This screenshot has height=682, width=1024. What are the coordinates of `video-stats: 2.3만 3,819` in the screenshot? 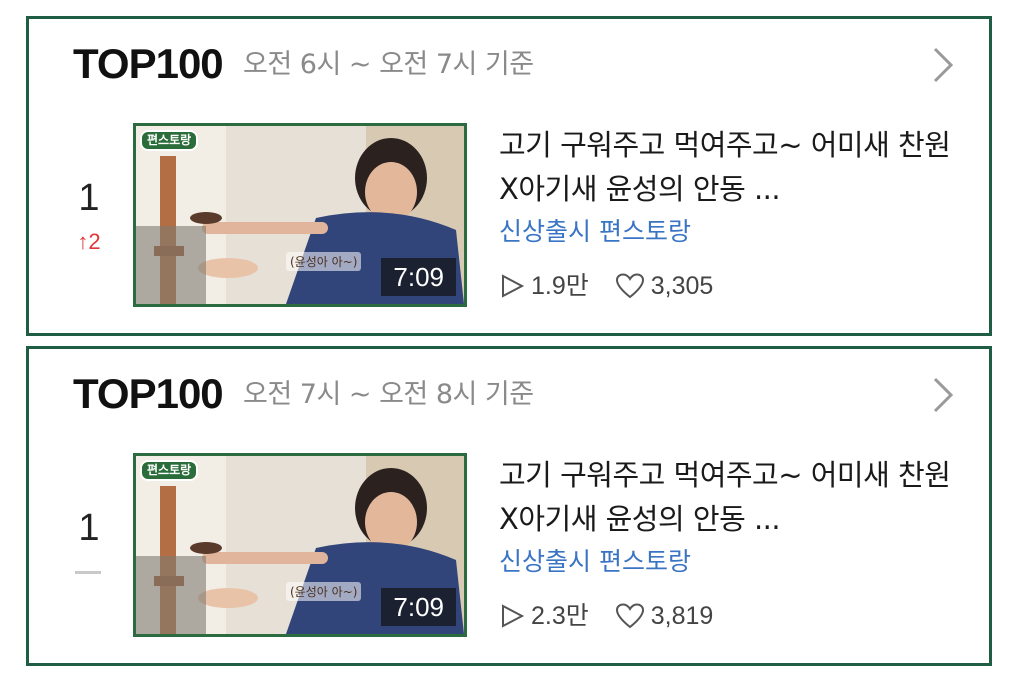 It's located at (606, 616).